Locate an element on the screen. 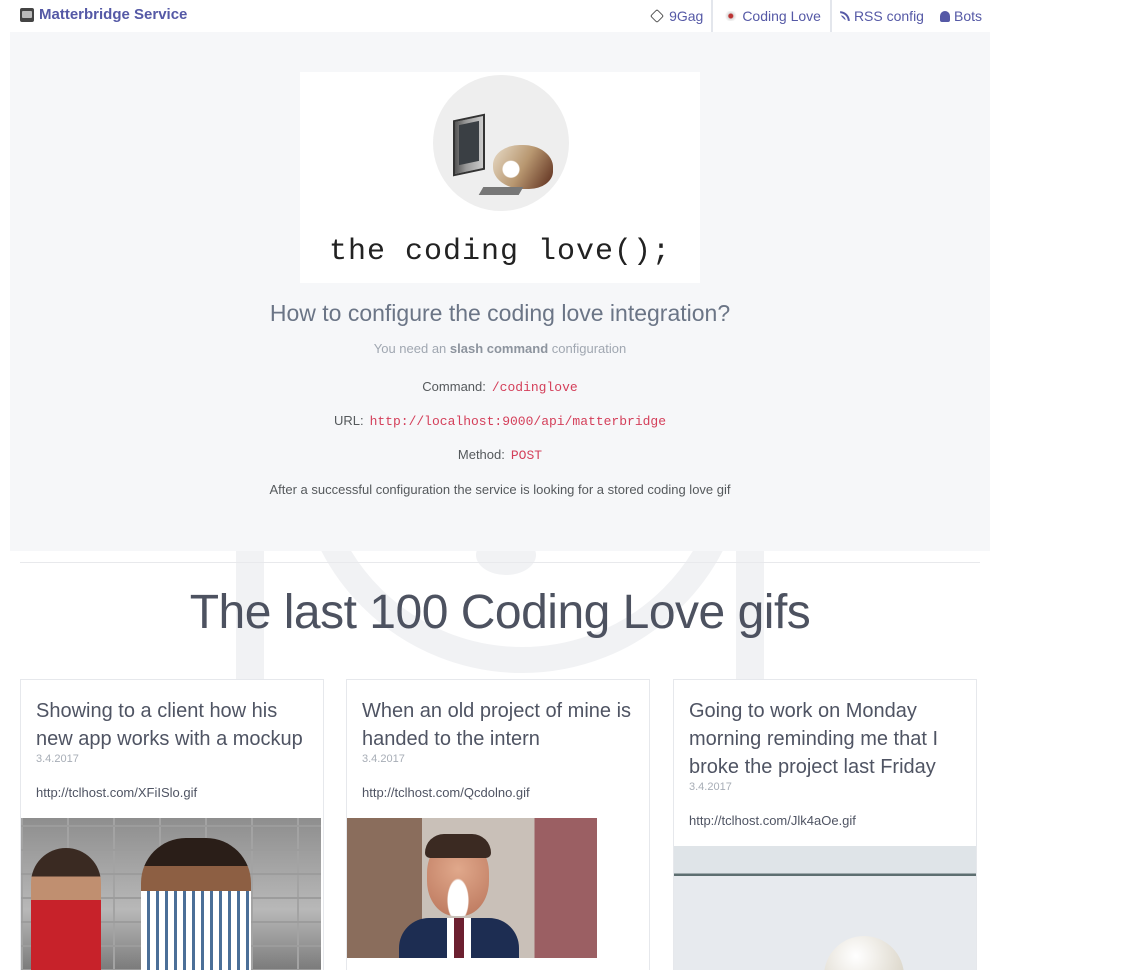 The width and height of the screenshot is (1133, 970). config-lead: You need an slash command configuration is located at coordinates (500, 348).